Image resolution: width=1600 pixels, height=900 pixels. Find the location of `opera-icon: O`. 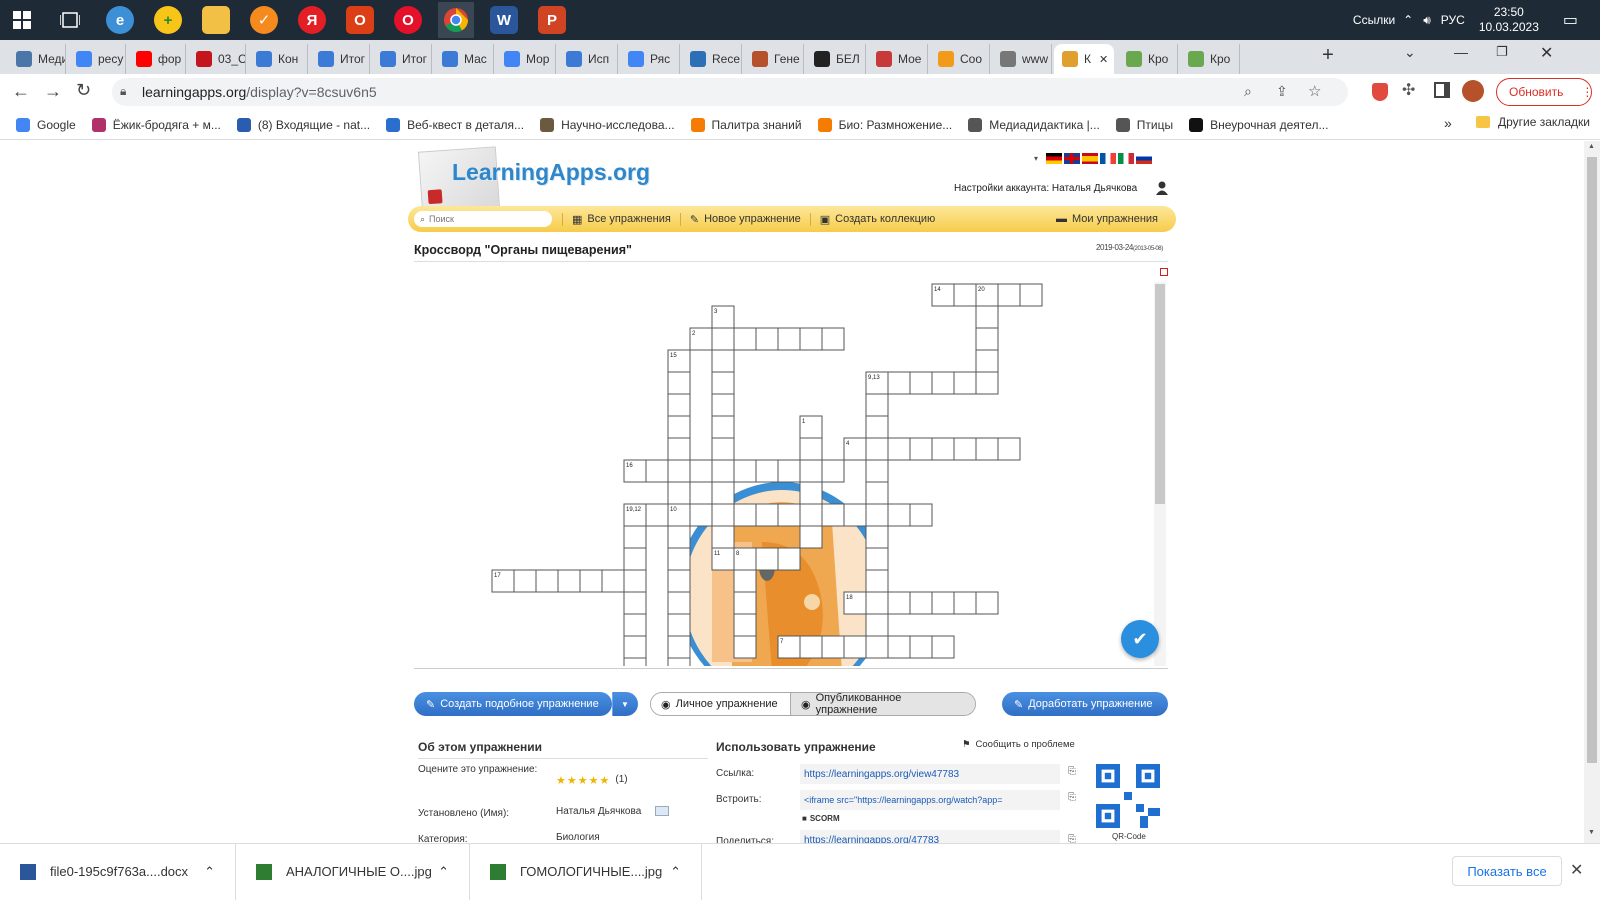

opera-icon: O is located at coordinates (408, 20).